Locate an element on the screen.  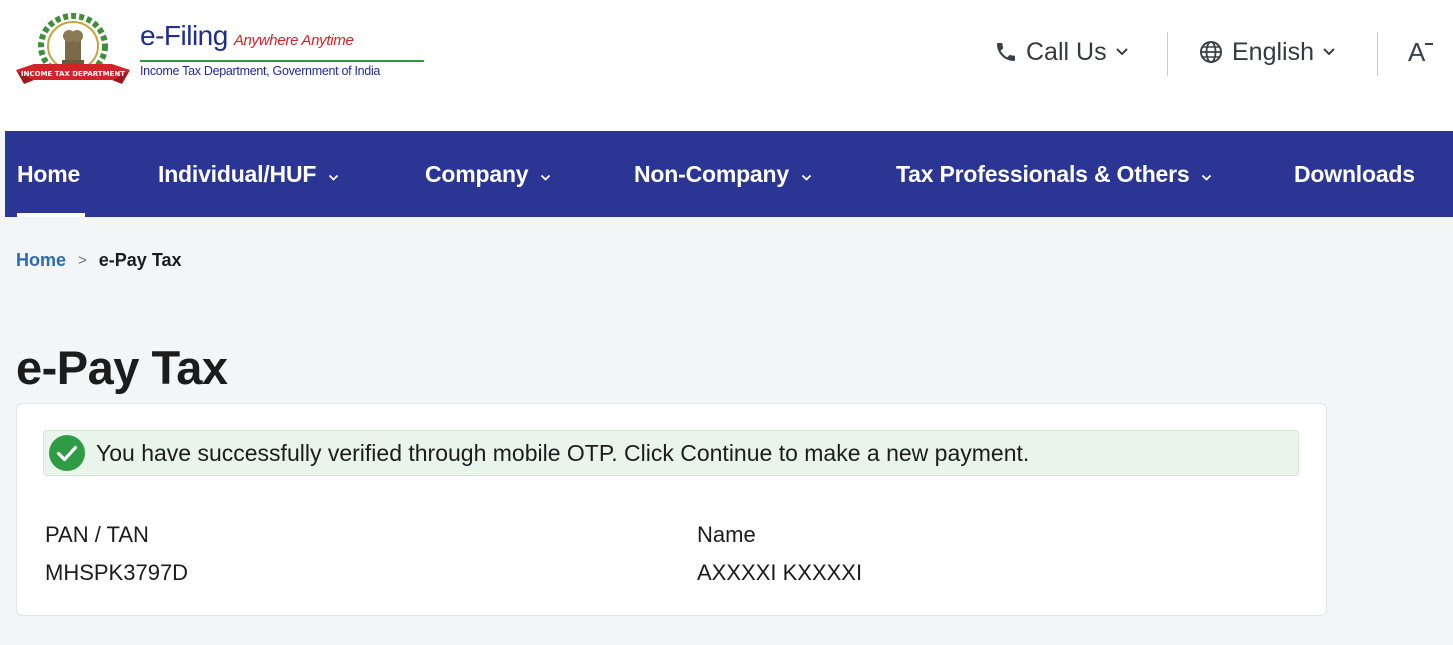
nav-item-downloads: Downloads is located at coordinates (1354, 174).